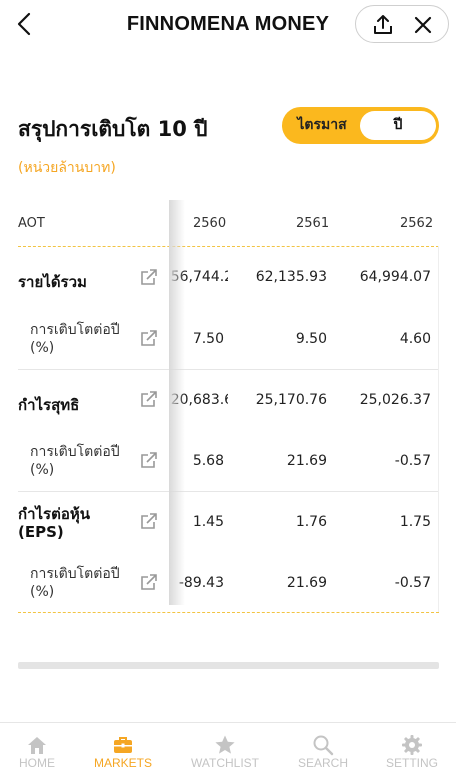 This screenshot has width=456, height=784. Describe the element at coordinates (52, 282) in the screenshot. I see `row-label-revenue: รายได้รวม` at that location.